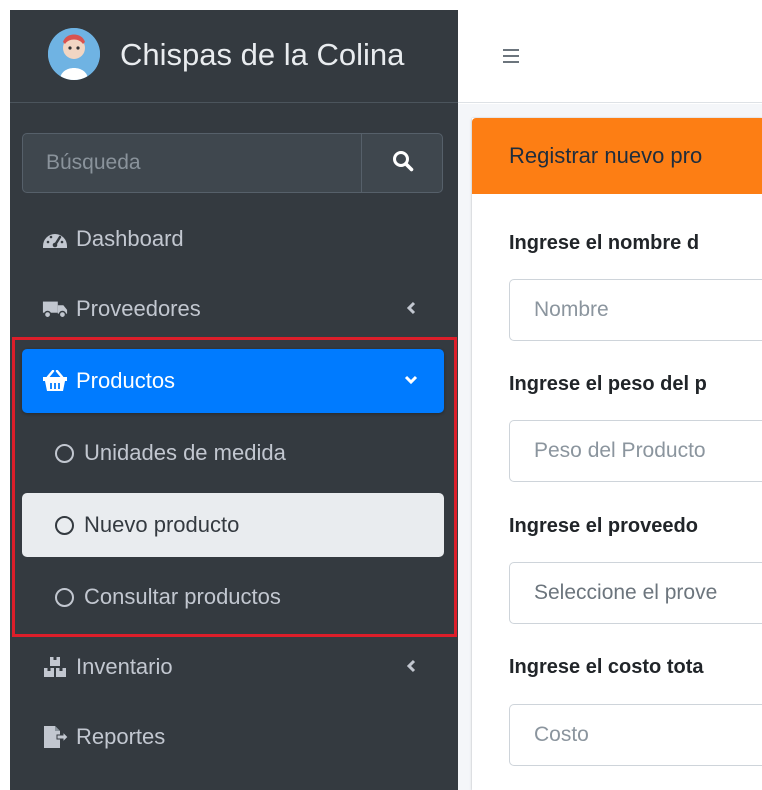 This screenshot has width=762, height=790. Describe the element at coordinates (233, 309) in the screenshot. I see `sidebar-item-proveedores: Proveedores` at that location.